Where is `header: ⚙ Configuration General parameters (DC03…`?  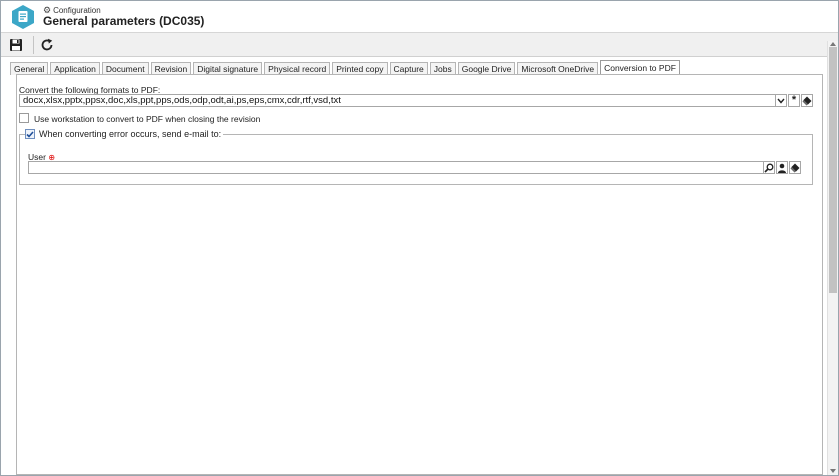 header: ⚙ Configuration General parameters (DC03… is located at coordinates (419, 17).